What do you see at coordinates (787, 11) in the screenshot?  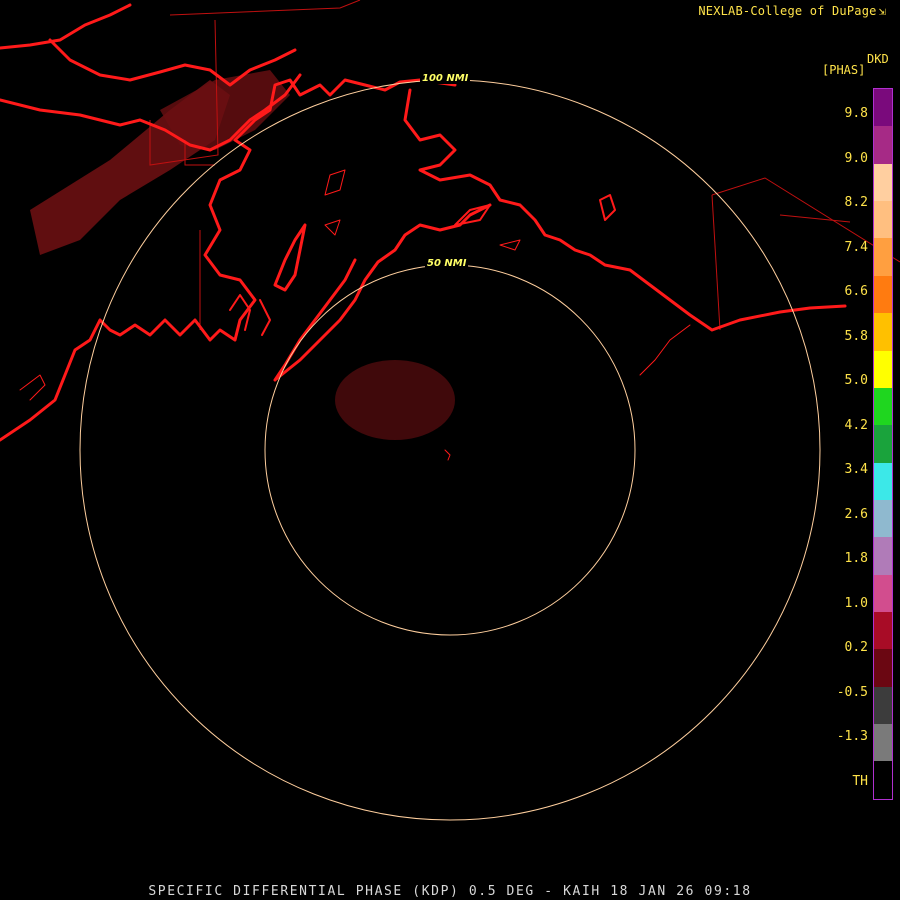 I see `credit-text: NEXLAB-College of DuPage` at bounding box center [787, 11].